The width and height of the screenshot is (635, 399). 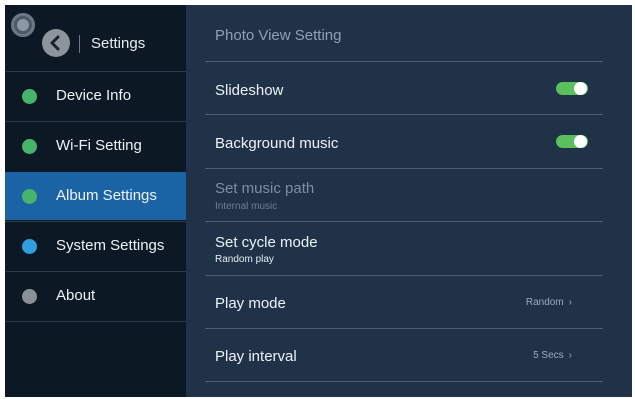 I want to click on sidebar-item-device-info: Device Info, so click(x=95, y=96).